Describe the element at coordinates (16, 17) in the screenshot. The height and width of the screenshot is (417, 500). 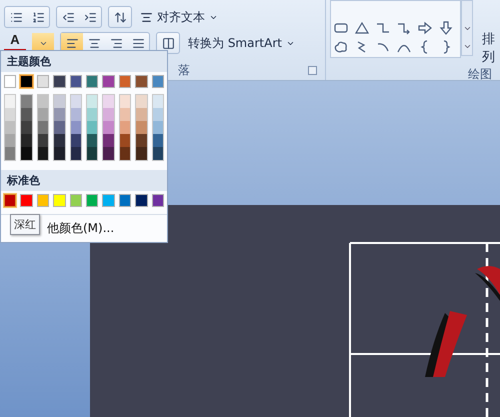
I see `bullet-list-icon` at that location.